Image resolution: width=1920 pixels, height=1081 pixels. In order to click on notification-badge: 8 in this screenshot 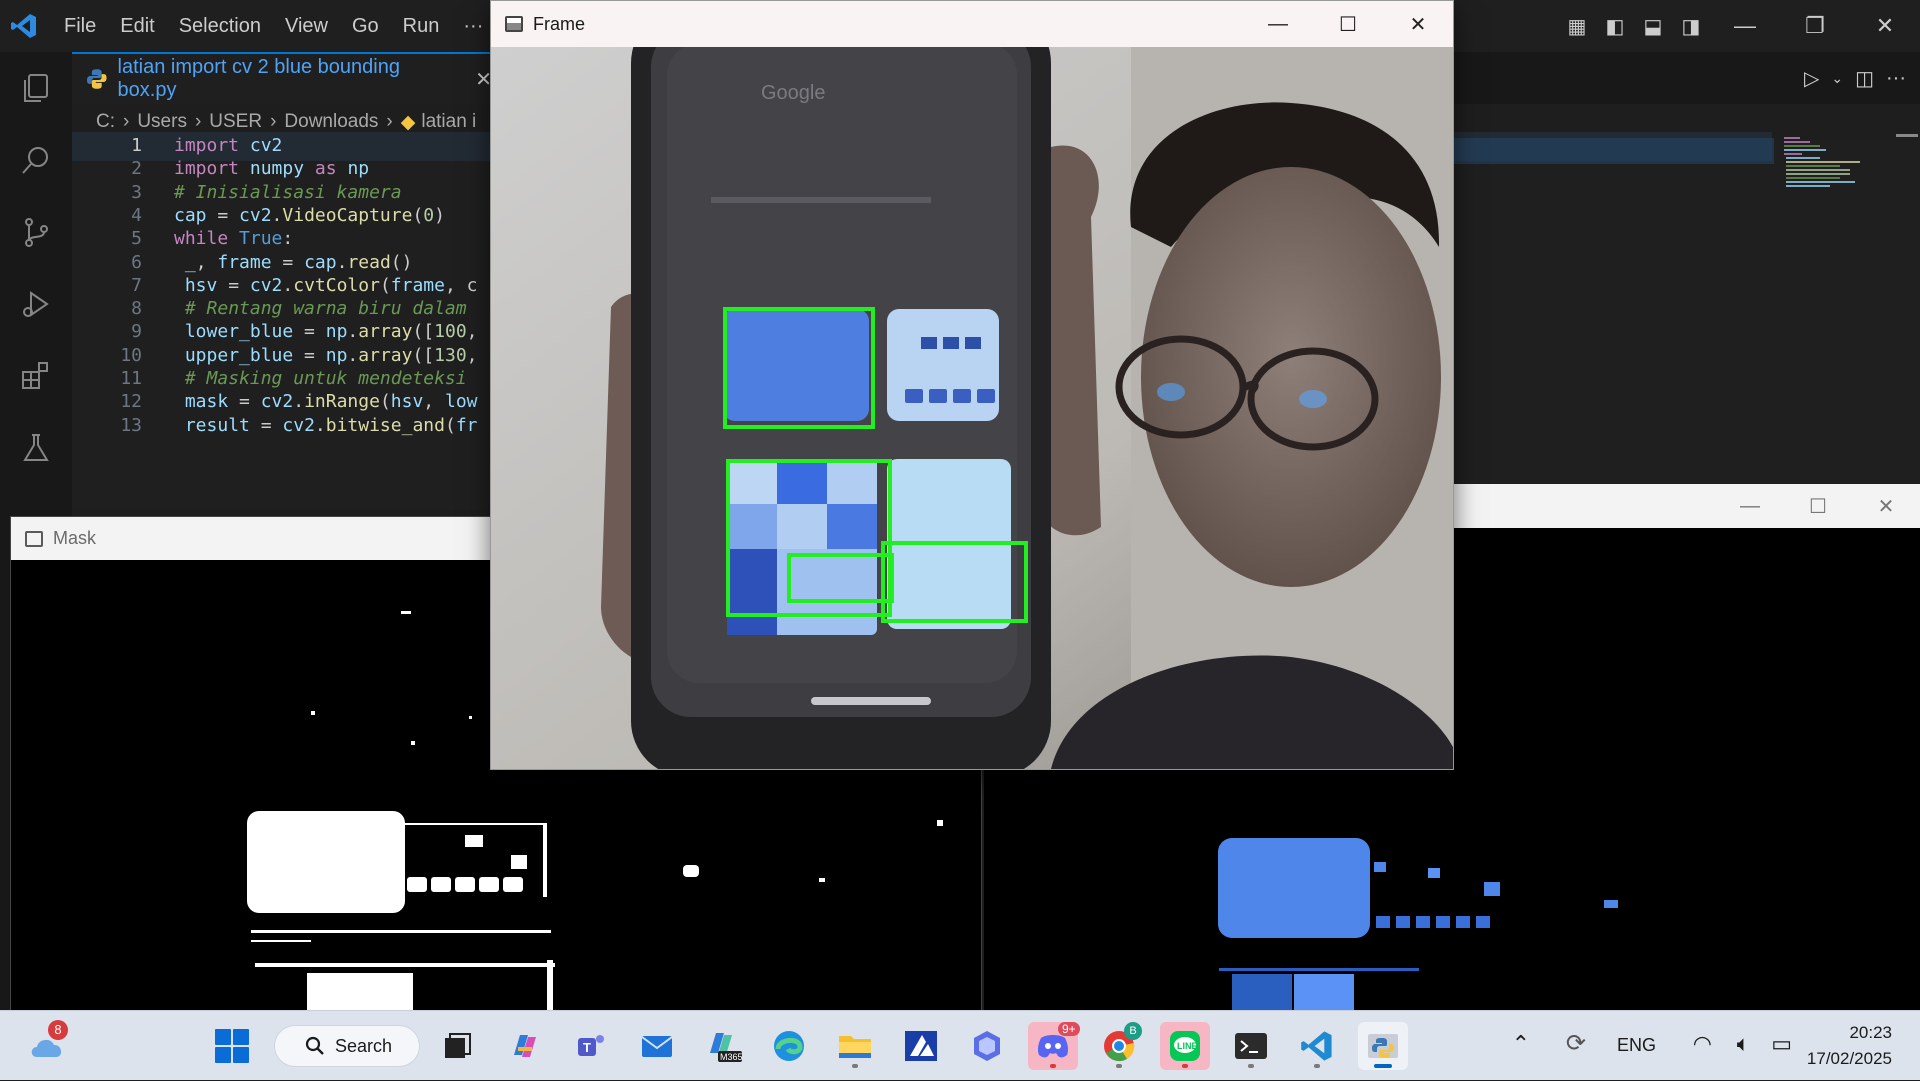, I will do `click(58, 1030)`.